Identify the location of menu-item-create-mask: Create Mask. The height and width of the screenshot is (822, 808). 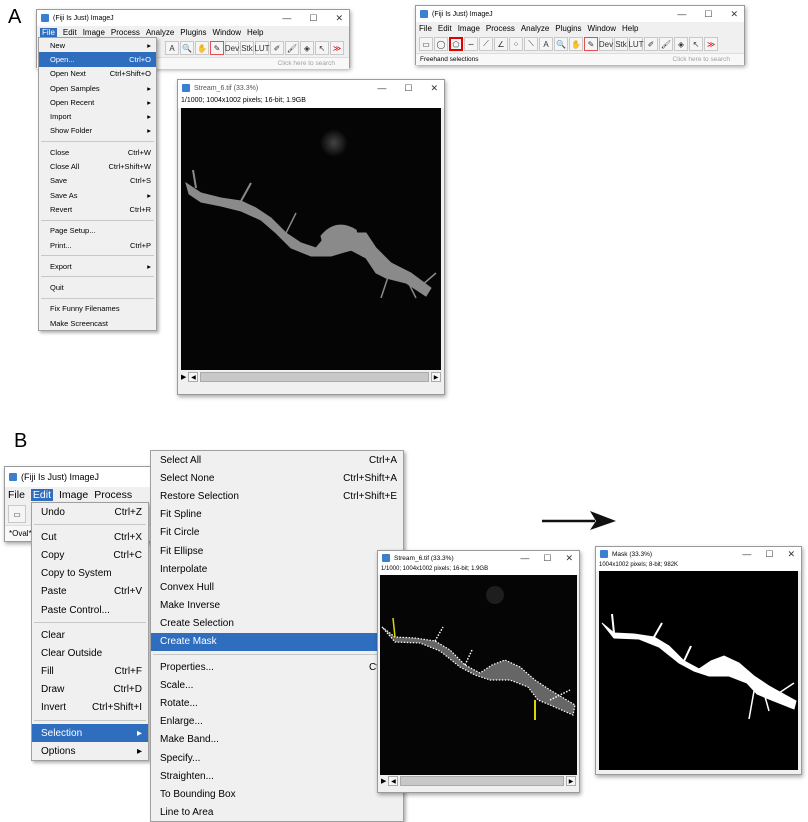
(277, 642).